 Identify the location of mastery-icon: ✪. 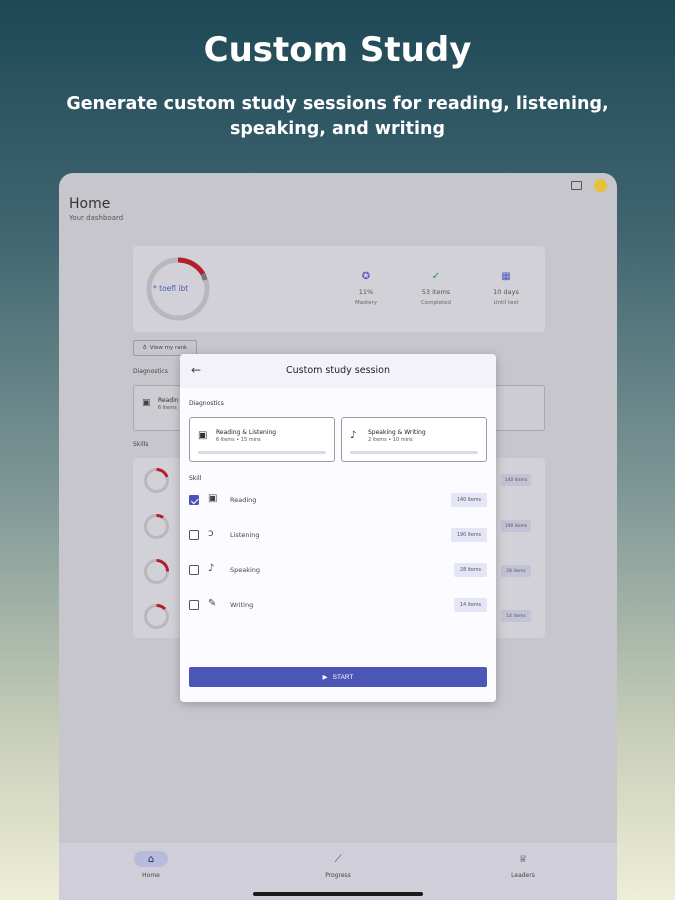
(366, 276).